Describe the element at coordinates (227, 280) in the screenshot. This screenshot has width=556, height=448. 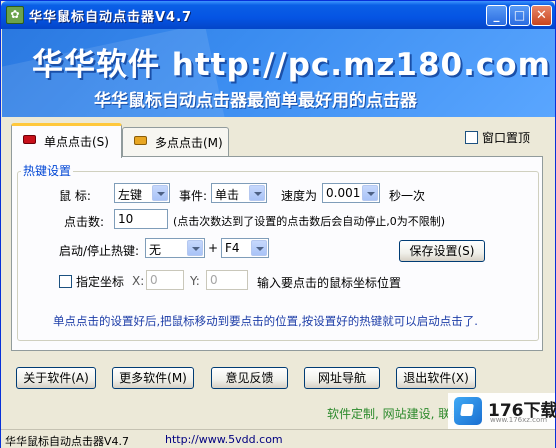
I see `y-coord-input: 0` at that location.